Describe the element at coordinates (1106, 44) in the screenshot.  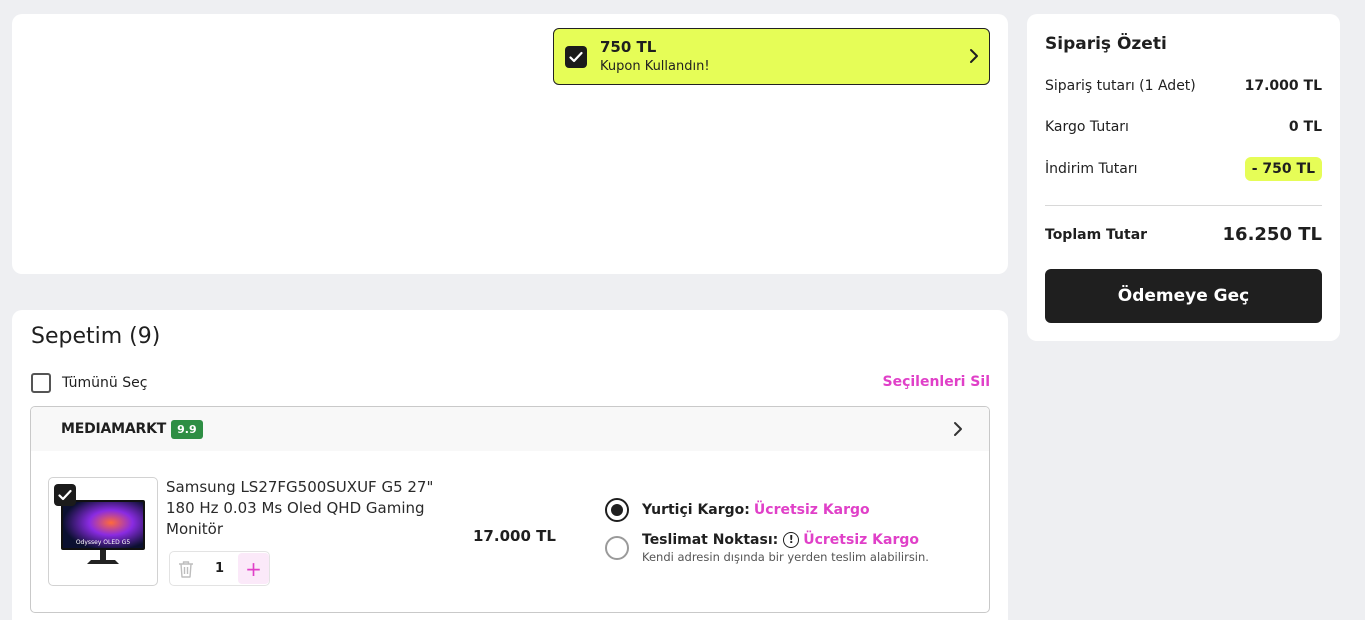
I see `summary-title: Sipariş Özeti` at that location.